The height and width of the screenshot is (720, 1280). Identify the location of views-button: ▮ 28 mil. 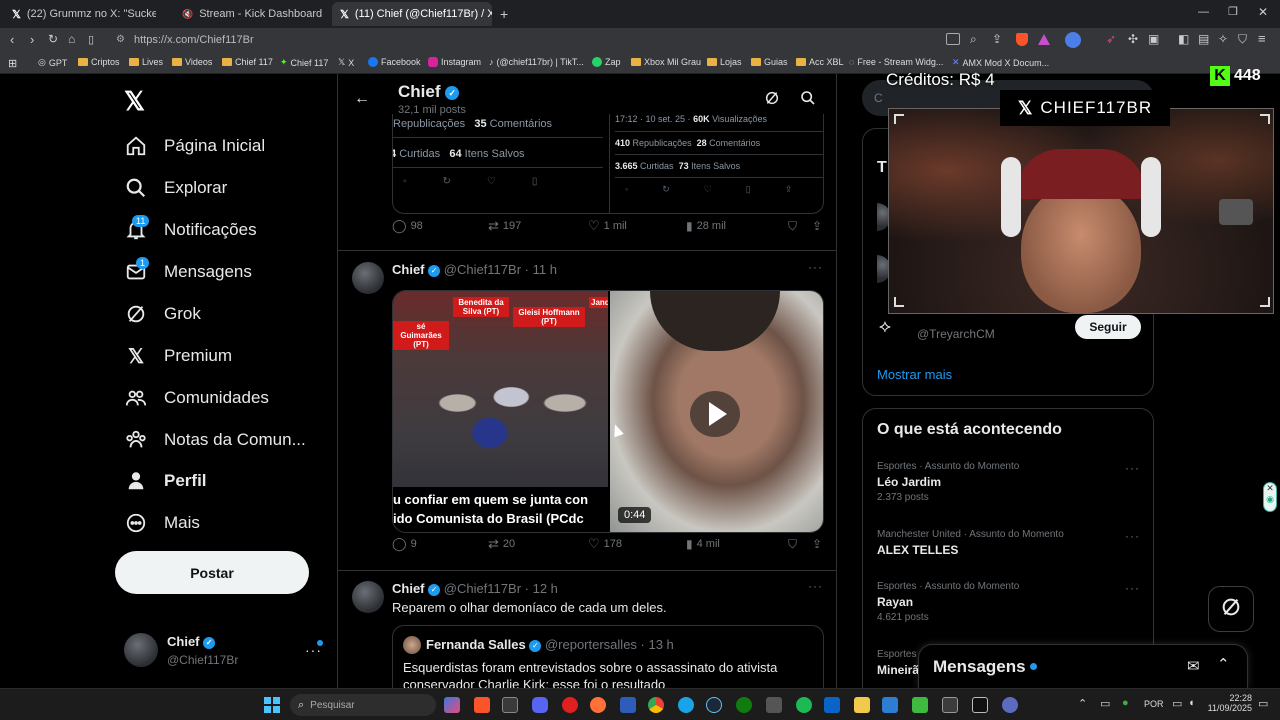
(706, 226).